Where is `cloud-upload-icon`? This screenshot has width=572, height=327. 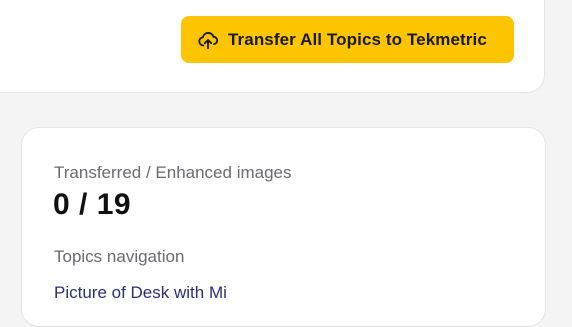 cloud-upload-icon is located at coordinates (208, 40).